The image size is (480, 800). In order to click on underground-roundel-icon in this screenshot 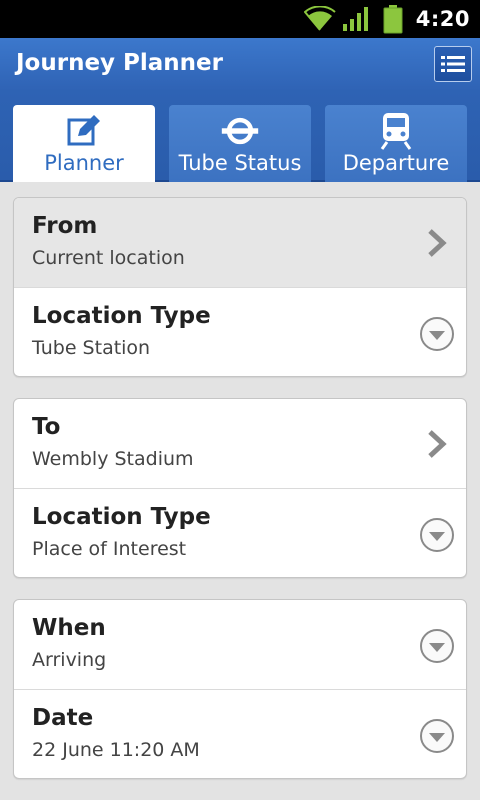, I will do `click(240, 131)`.